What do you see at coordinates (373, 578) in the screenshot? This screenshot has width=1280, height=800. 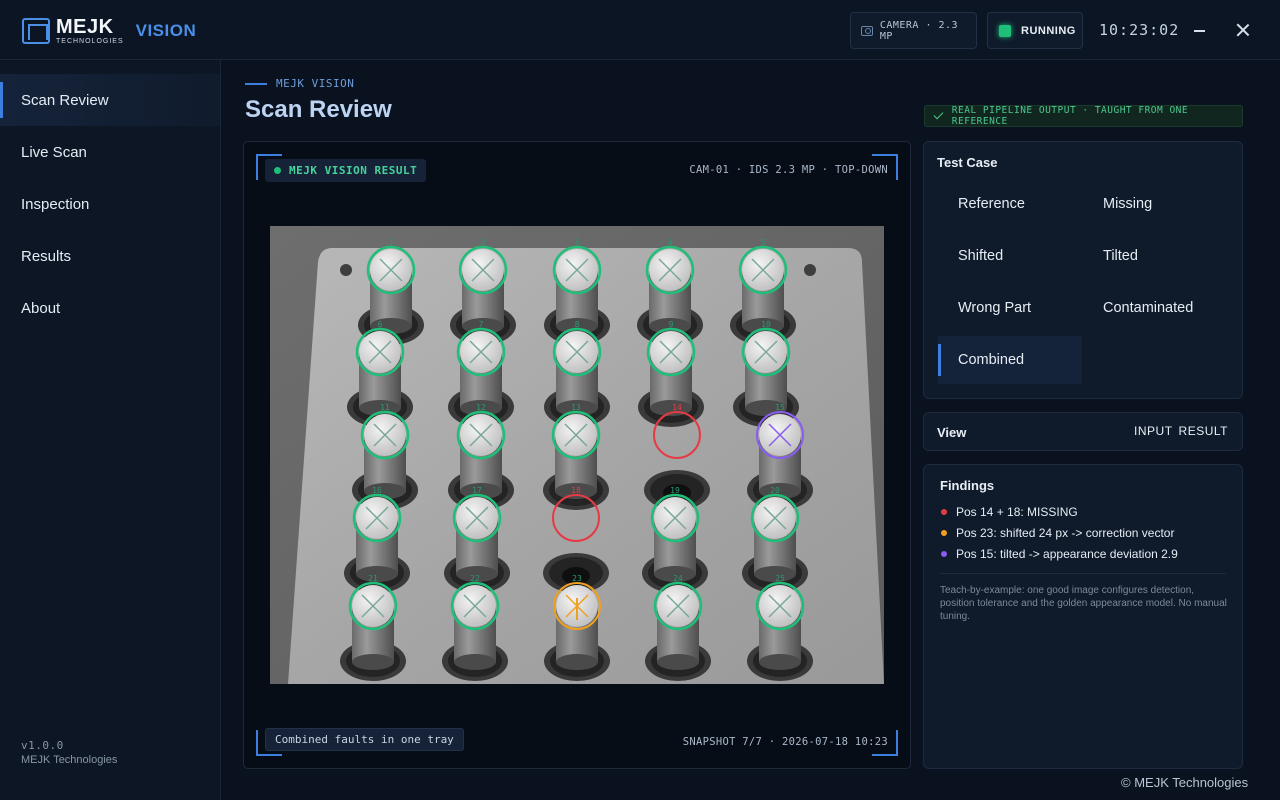 I see `position-label: 21` at bounding box center [373, 578].